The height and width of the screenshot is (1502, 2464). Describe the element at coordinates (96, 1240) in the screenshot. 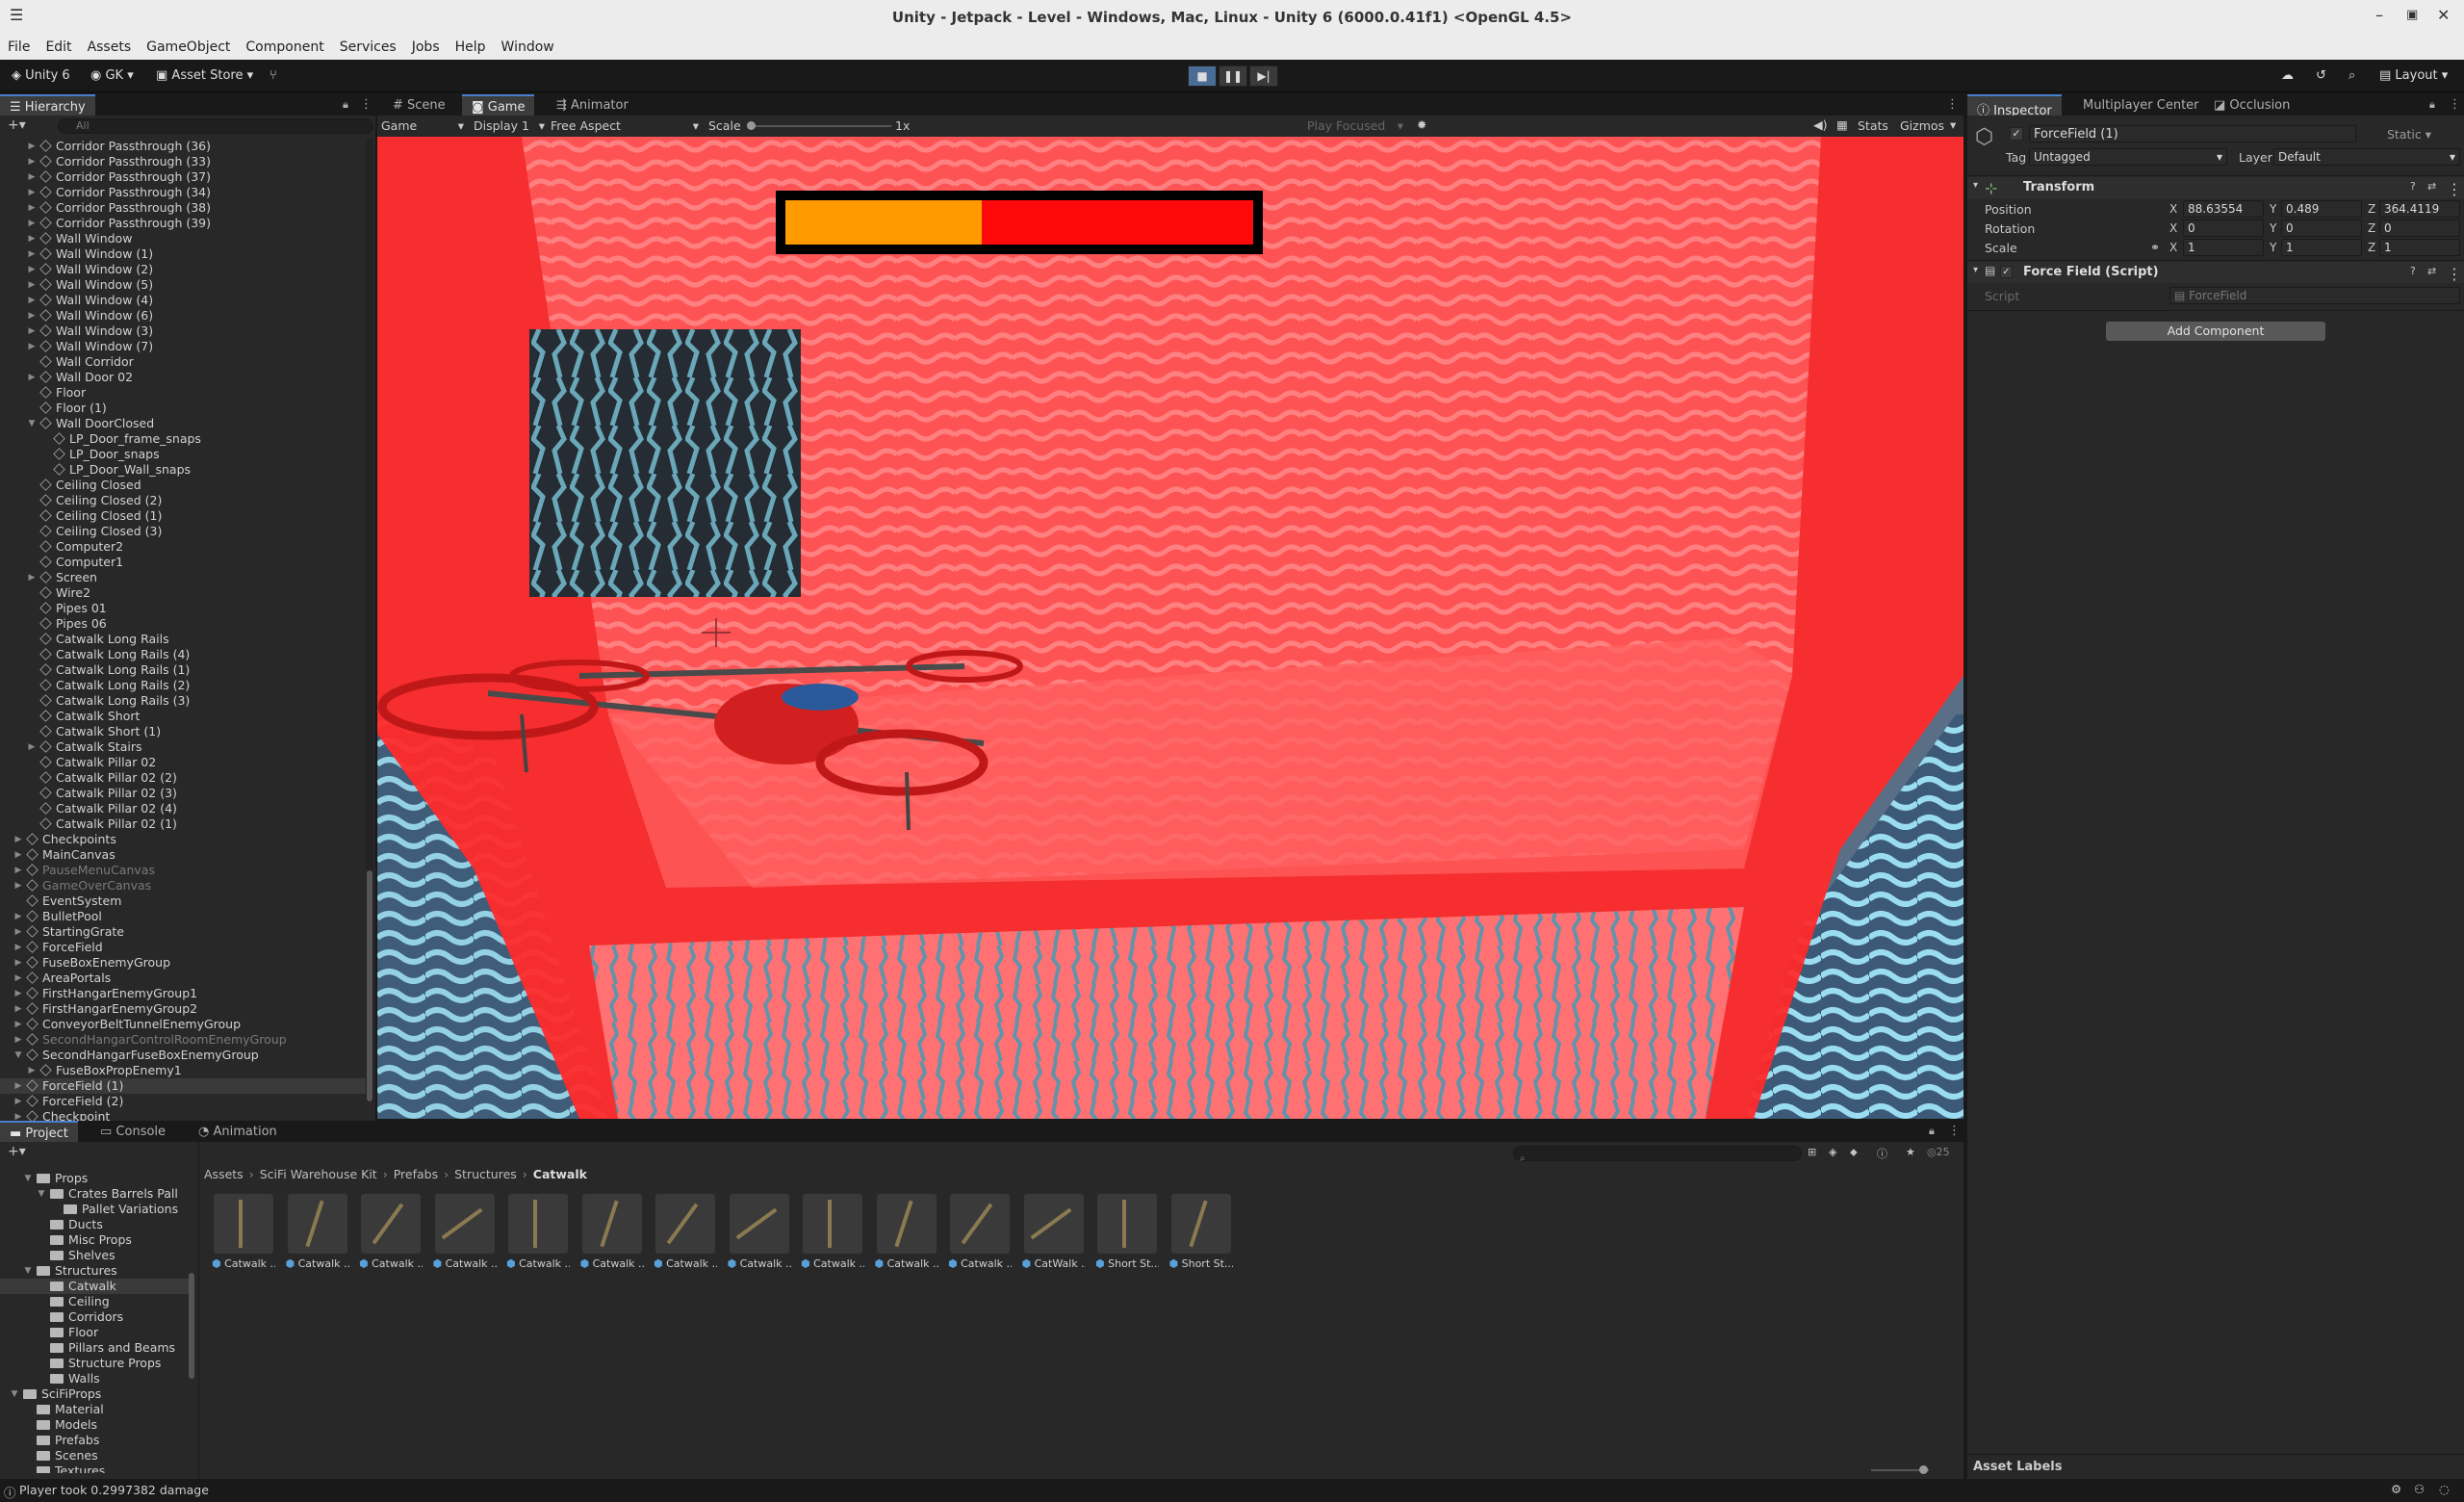

I see `project-folder: Misc Props` at that location.